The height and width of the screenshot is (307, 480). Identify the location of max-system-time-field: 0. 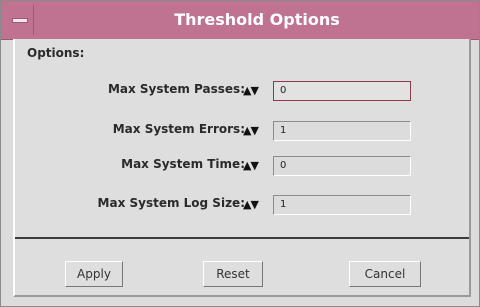
(342, 166).